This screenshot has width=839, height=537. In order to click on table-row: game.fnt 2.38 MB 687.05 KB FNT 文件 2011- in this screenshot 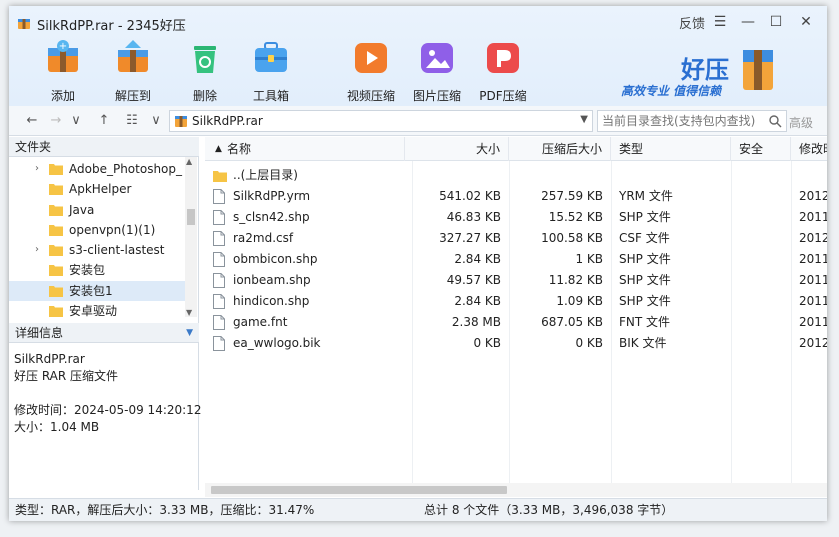, I will do `click(516, 322)`.